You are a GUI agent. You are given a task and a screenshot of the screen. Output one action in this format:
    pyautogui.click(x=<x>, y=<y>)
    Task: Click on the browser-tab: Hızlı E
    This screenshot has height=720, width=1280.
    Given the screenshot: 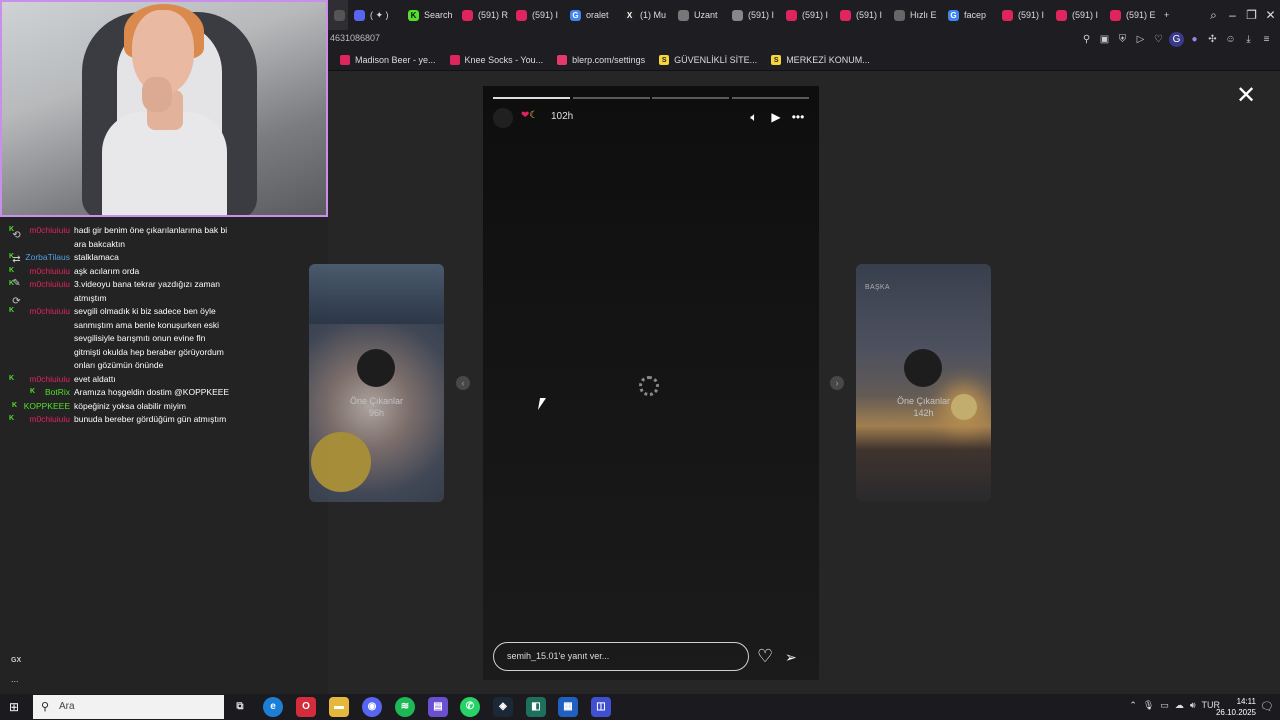 What is the action you would take?
    pyautogui.click(x=915, y=15)
    